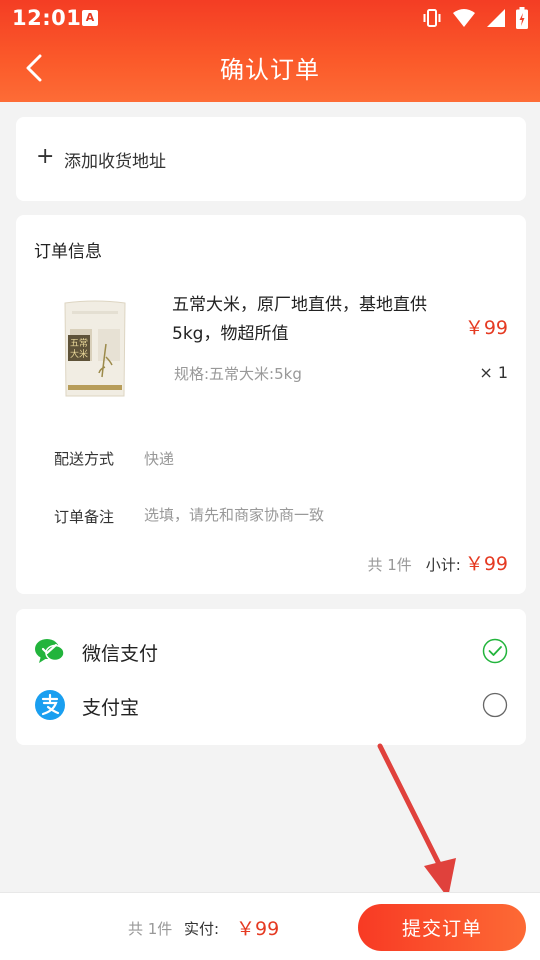 The width and height of the screenshot is (540, 960). What do you see at coordinates (486, 564) in the screenshot?
I see `subtotal-amount: ￥99` at bounding box center [486, 564].